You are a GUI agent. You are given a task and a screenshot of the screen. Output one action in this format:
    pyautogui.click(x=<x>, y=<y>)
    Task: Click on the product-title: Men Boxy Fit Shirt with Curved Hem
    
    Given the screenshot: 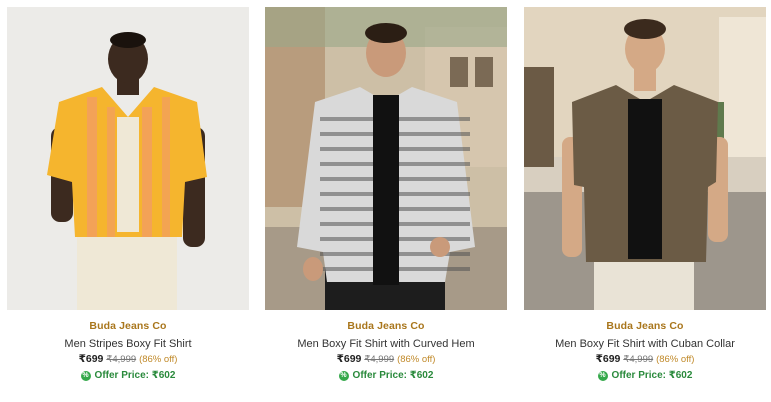 What is the action you would take?
    pyautogui.click(x=386, y=344)
    